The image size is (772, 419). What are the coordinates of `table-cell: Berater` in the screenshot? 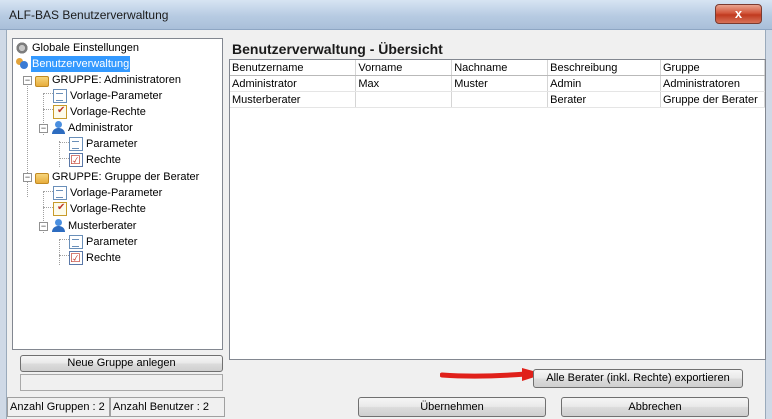 It's located at (604, 99).